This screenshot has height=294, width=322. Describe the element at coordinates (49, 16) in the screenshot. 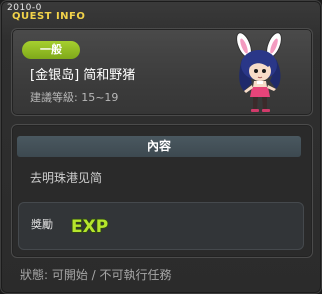

I see `window-title: QUEST INFO` at that location.